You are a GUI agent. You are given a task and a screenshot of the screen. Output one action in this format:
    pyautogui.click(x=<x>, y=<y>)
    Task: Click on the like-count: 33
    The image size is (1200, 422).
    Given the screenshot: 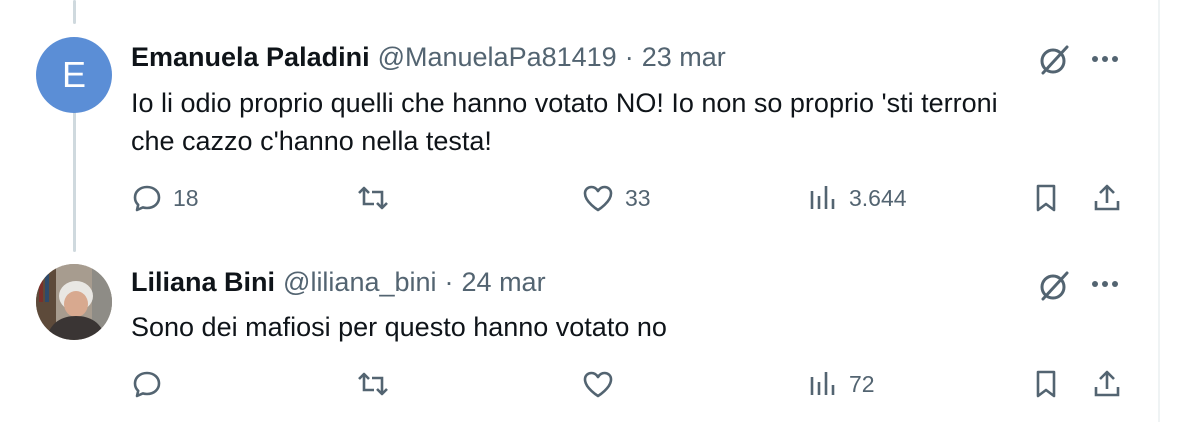 What is the action you would take?
    pyautogui.click(x=638, y=197)
    